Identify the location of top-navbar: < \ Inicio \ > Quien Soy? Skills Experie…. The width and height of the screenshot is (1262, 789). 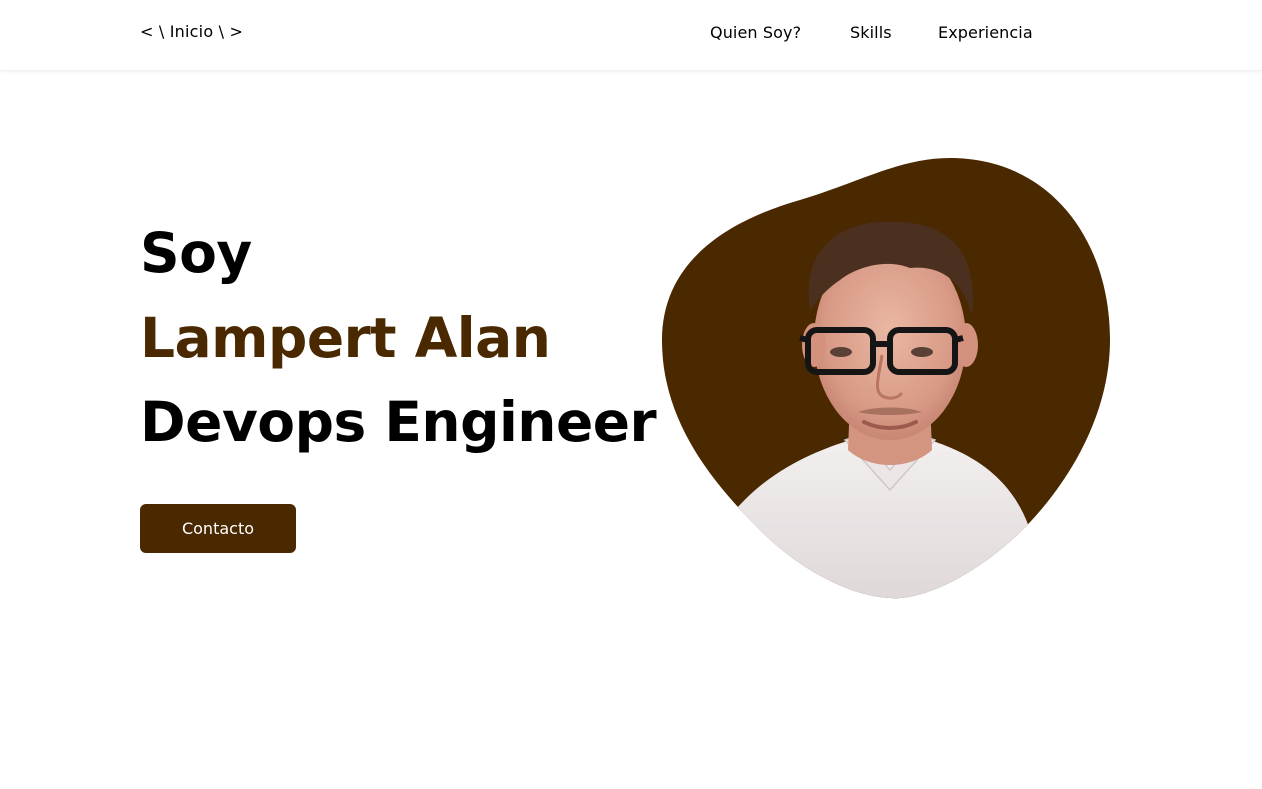
(631, 35).